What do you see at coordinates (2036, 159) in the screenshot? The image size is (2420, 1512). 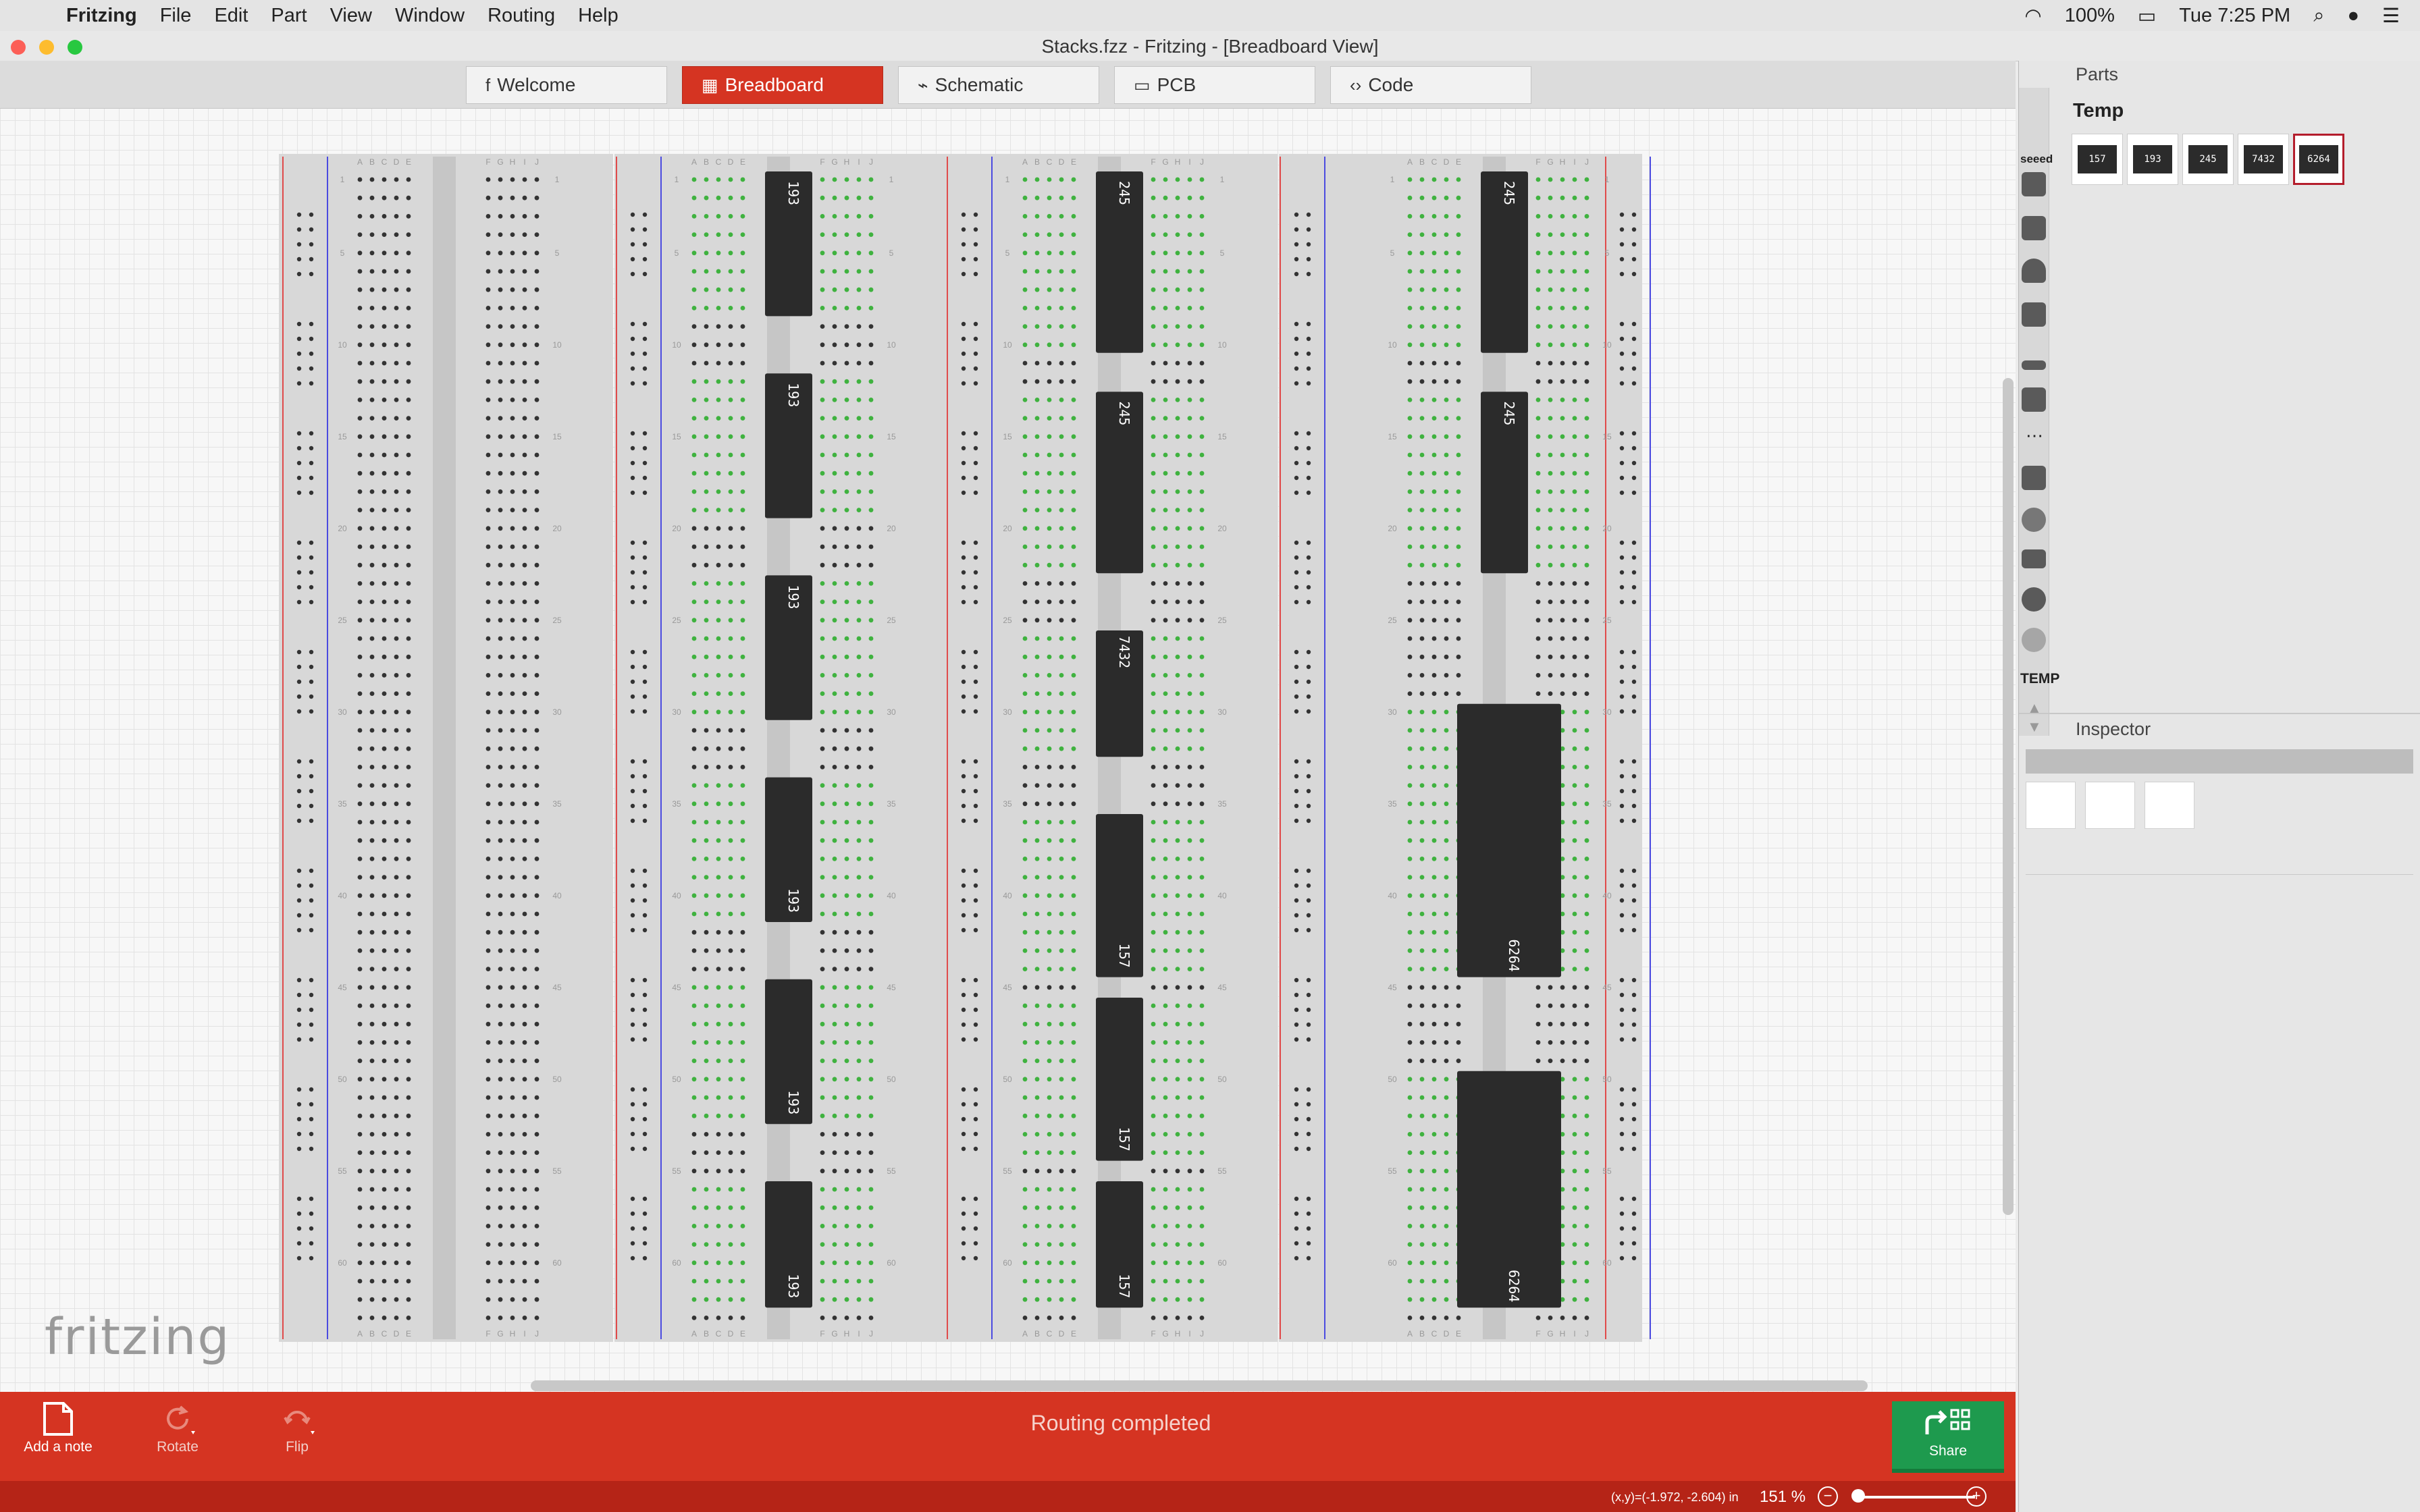 I see `seeed-bin-label: seeed` at bounding box center [2036, 159].